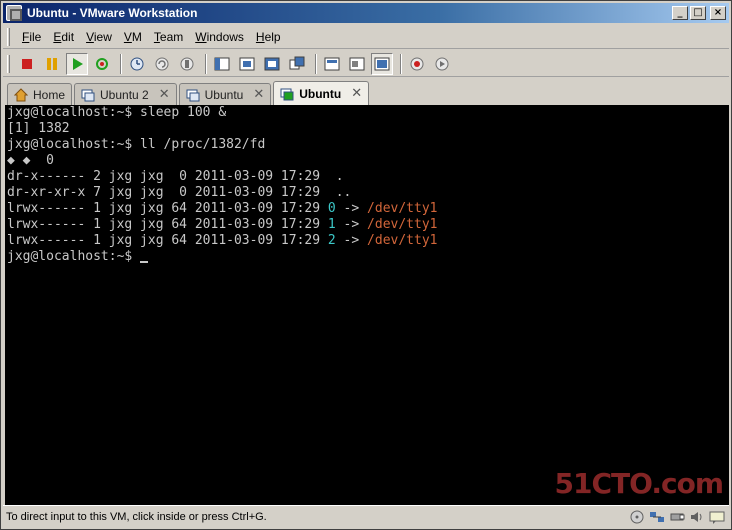  Describe the element at coordinates (8, 63) in the screenshot. I see `toolbar-grip` at that location.